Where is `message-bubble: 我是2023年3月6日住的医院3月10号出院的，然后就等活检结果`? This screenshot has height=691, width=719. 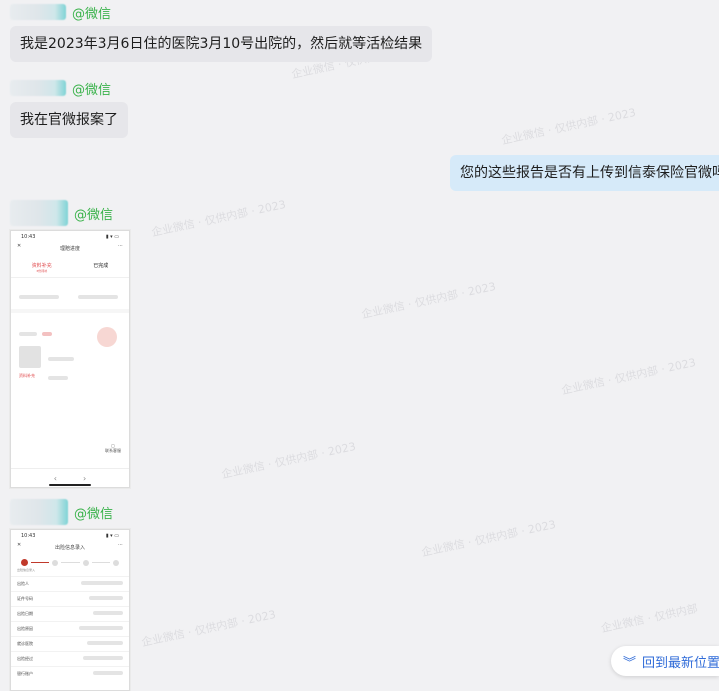 message-bubble: 我是2023年3月6日住的医院3月10号出院的，然后就等活检结果 is located at coordinates (221, 44).